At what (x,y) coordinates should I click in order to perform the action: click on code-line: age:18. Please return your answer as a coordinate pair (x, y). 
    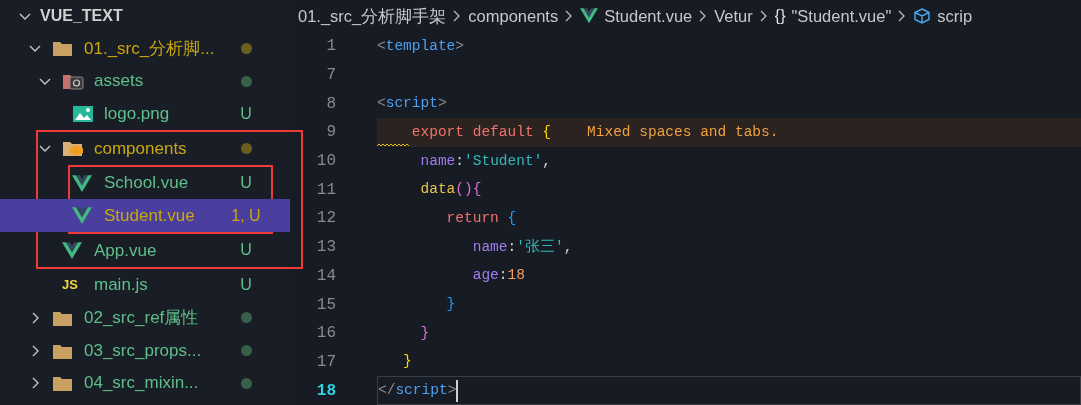
    Looking at the image, I should click on (498, 276).